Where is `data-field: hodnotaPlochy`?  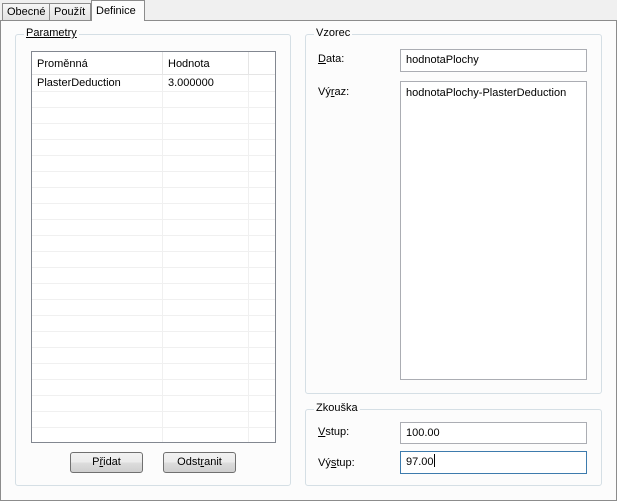
data-field: hodnotaPlochy is located at coordinates (493, 60).